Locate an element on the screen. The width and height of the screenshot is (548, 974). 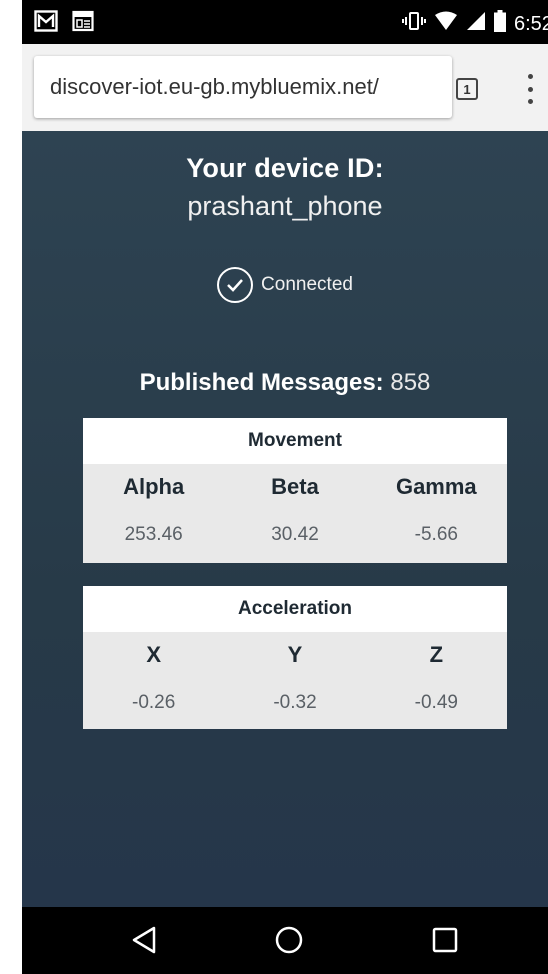
acceleration-col-z: Z is located at coordinates (436, 654).